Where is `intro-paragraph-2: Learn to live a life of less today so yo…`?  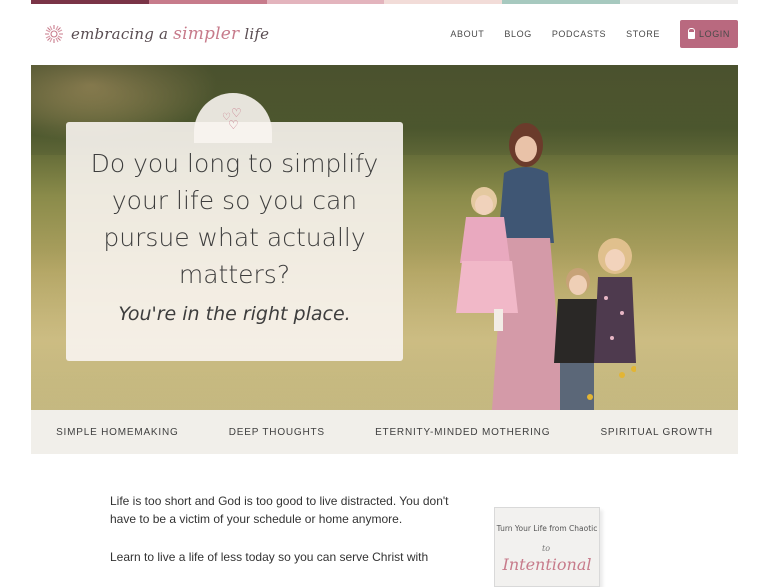 intro-paragraph-2: Learn to live a life of less today so yo… is located at coordinates (269, 557).